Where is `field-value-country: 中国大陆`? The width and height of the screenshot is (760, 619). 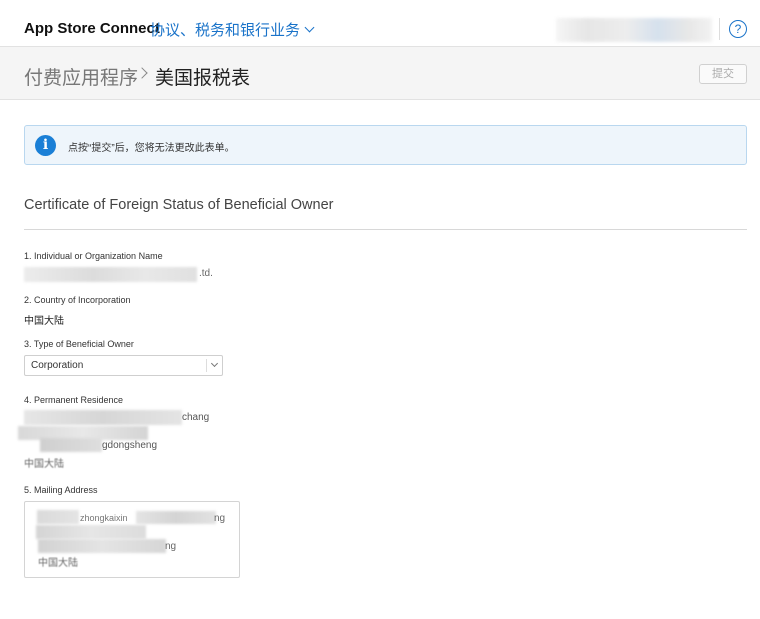
field-value-country: 中国大陆 is located at coordinates (44, 321).